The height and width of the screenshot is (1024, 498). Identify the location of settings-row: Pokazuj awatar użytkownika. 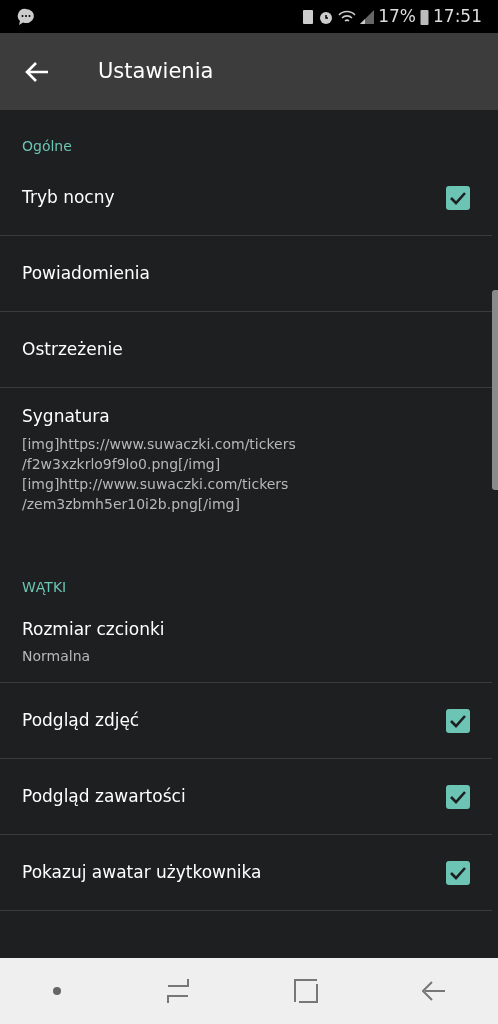
(246, 873).